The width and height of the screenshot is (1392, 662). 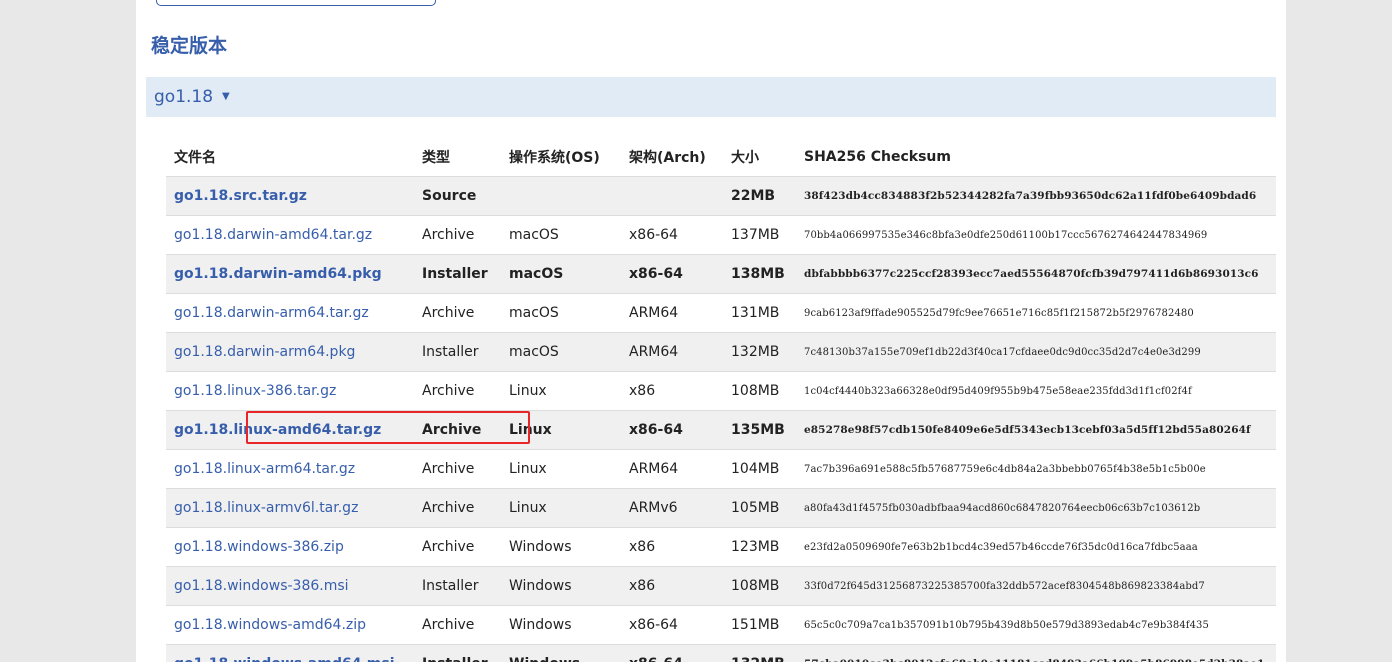 What do you see at coordinates (296, 3) in the screenshot?
I see `top-input-box` at bounding box center [296, 3].